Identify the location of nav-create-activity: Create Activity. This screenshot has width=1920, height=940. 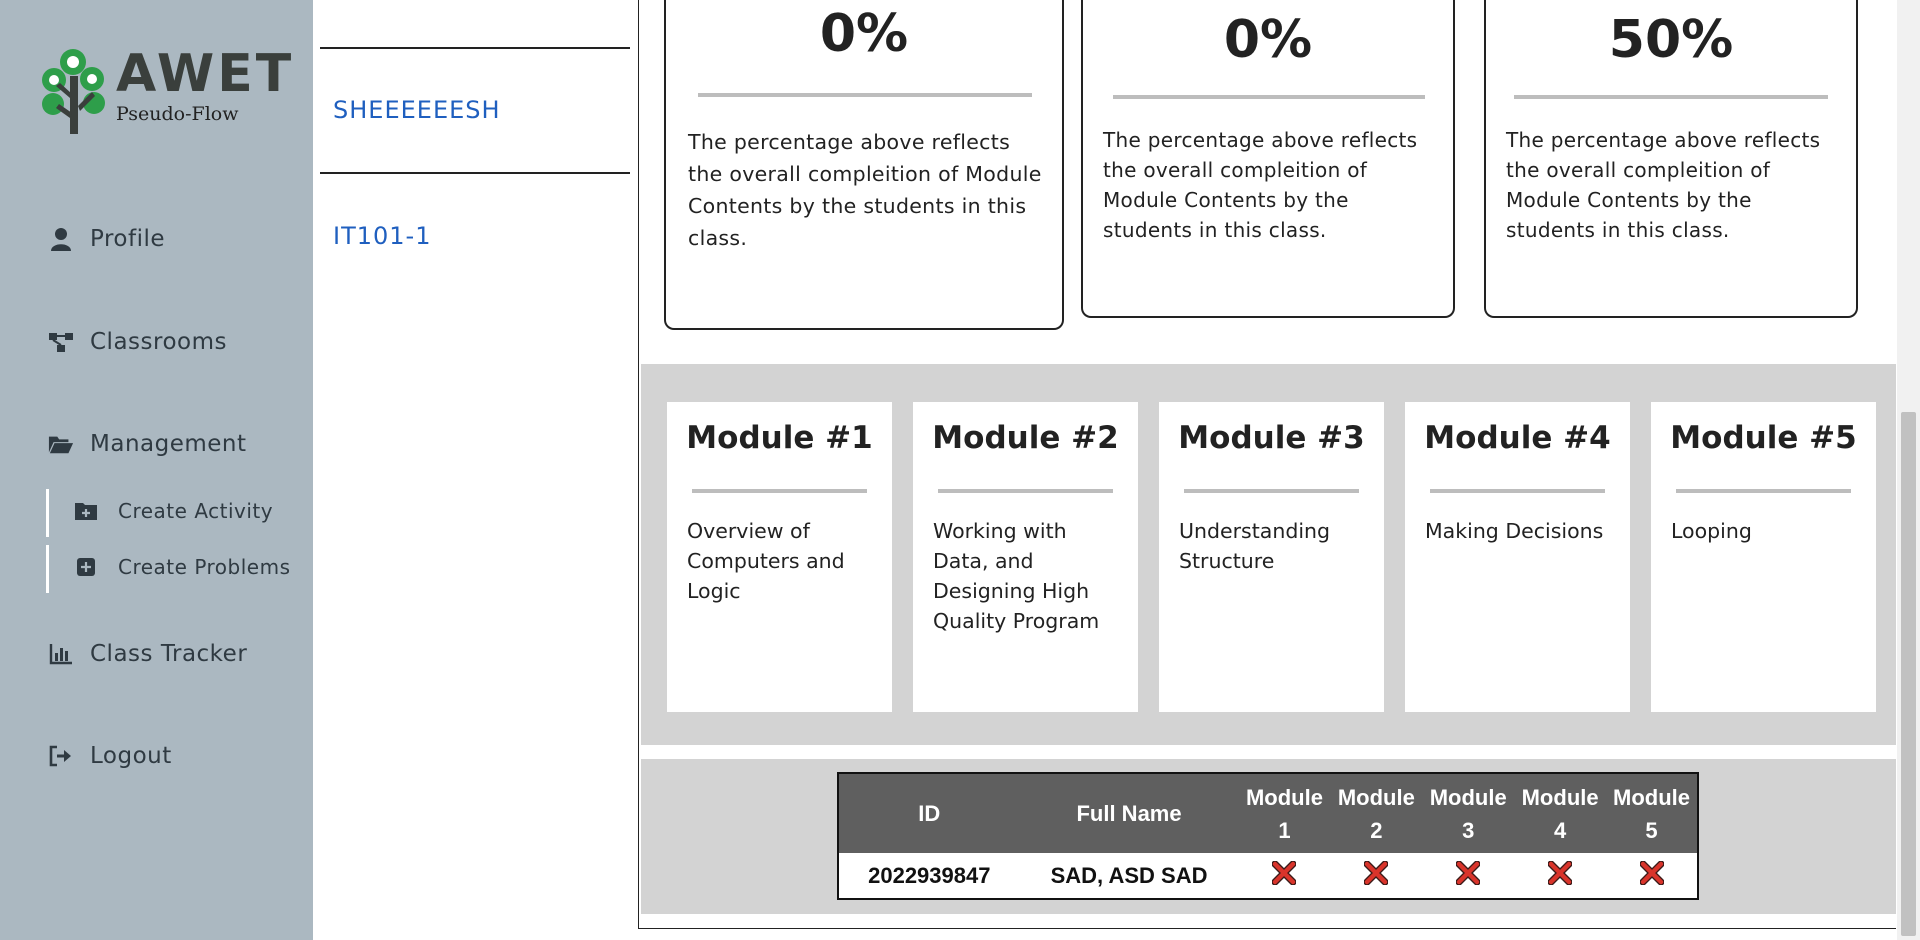
(173, 511).